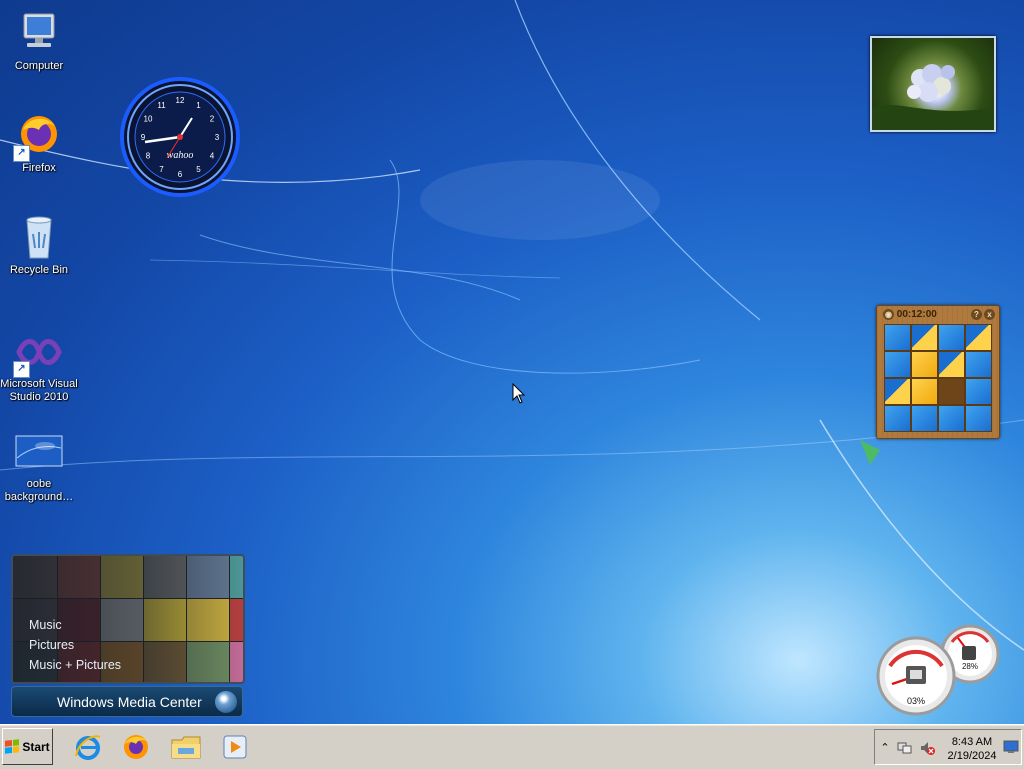 This screenshot has width=1024, height=769. Describe the element at coordinates (972, 749) in the screenshot. I see `clock-readout: 8:43 AM 2/19/2024` at that location.